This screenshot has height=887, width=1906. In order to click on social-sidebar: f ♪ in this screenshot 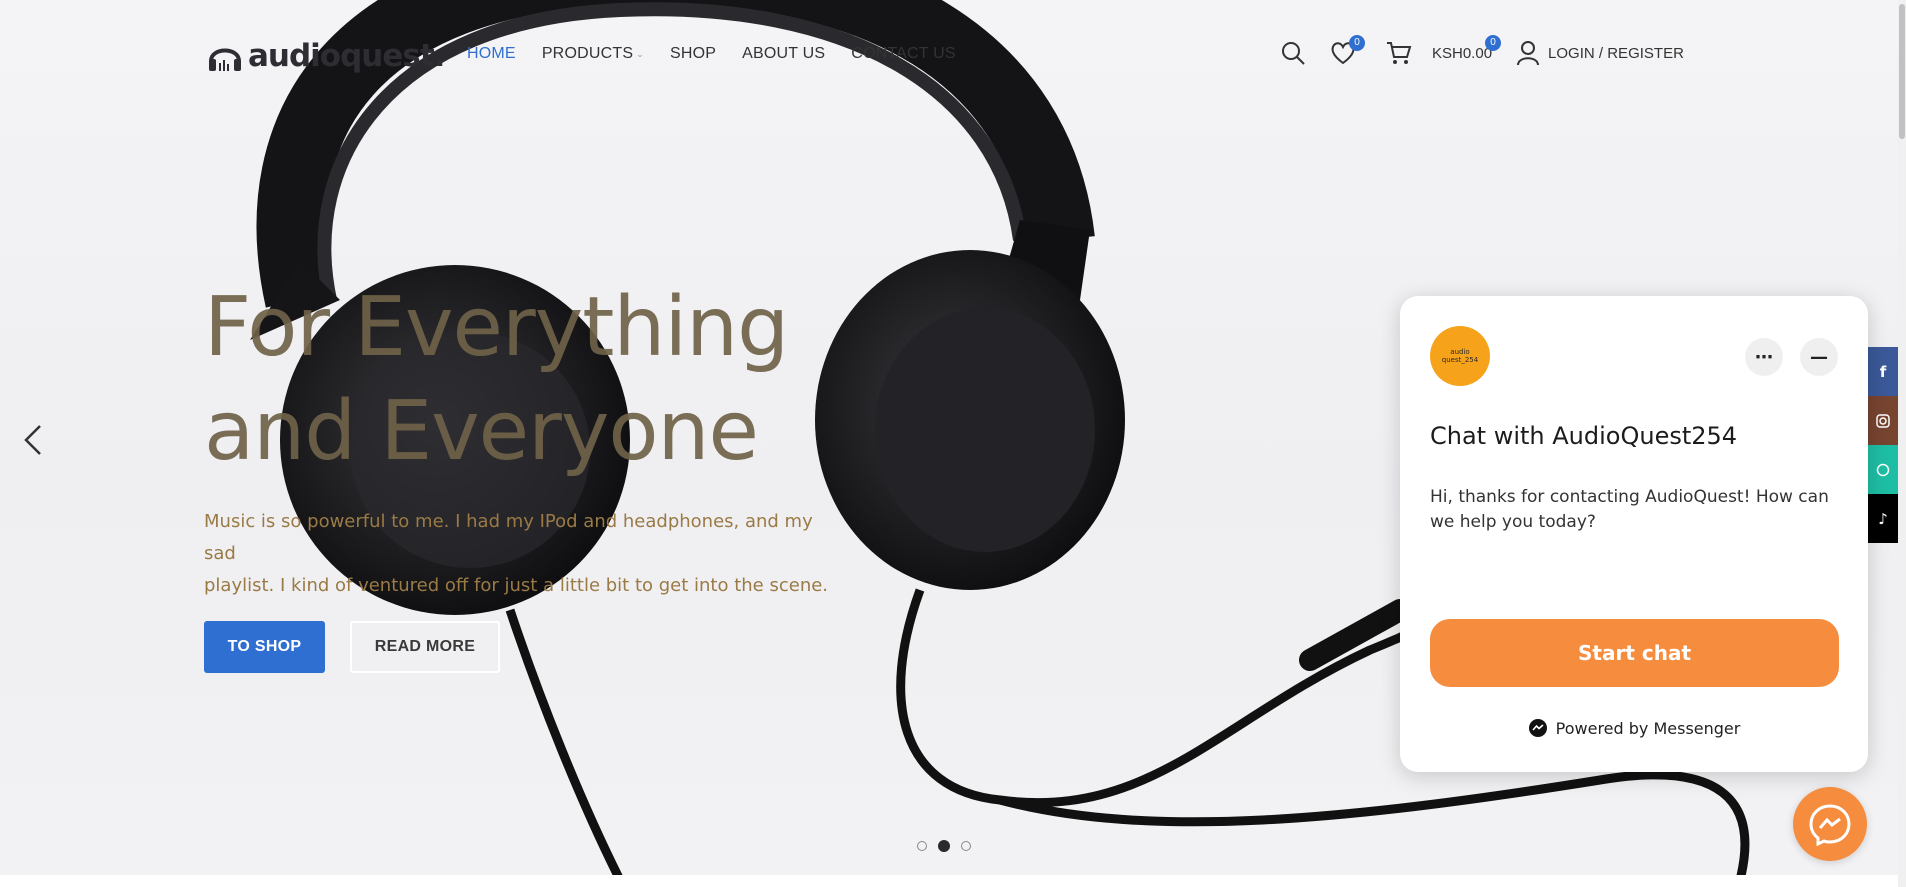, I will do `click(1883, 445)`.